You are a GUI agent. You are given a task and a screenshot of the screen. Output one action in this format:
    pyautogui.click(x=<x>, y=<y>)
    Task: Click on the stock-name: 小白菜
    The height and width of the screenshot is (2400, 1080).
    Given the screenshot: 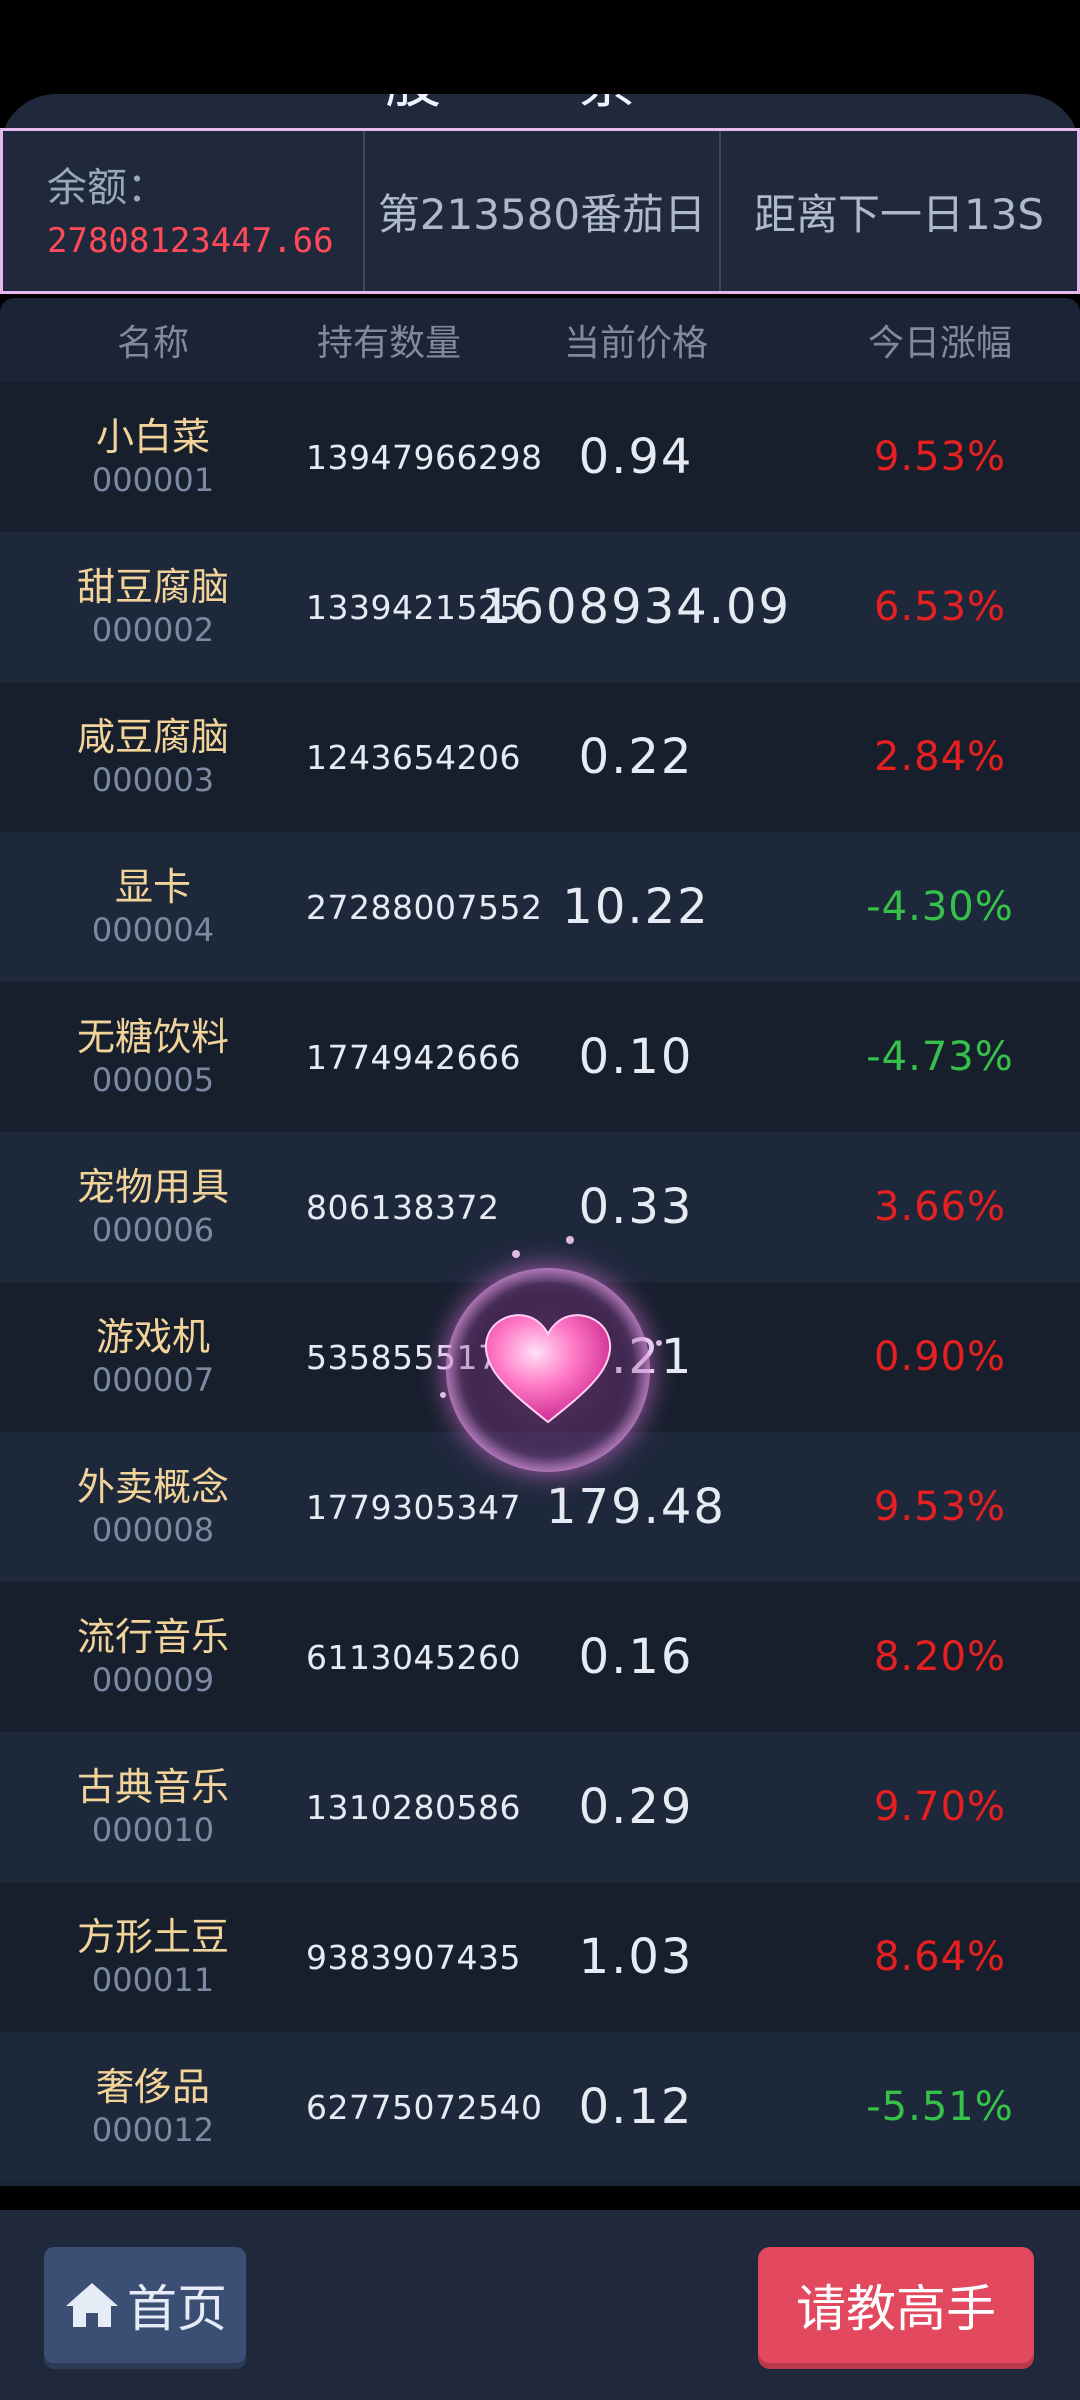 What is the action you would take?
    pyautogui.click(x=152, y=437)
    